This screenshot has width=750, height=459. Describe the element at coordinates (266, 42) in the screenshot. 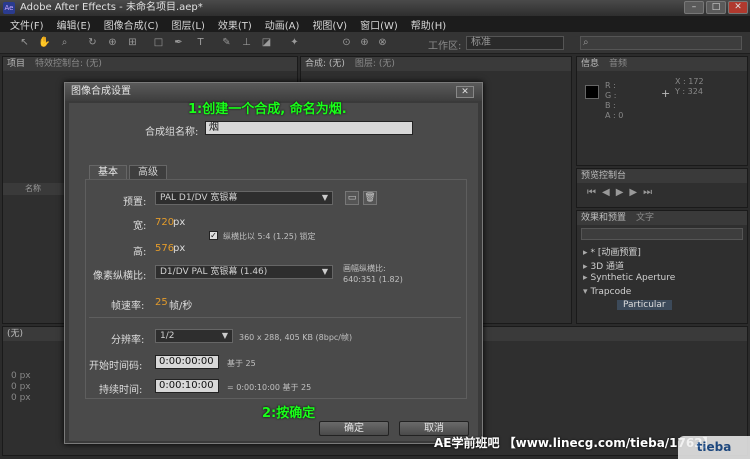

I see `eraser-tool-icon: ◪` at that location.